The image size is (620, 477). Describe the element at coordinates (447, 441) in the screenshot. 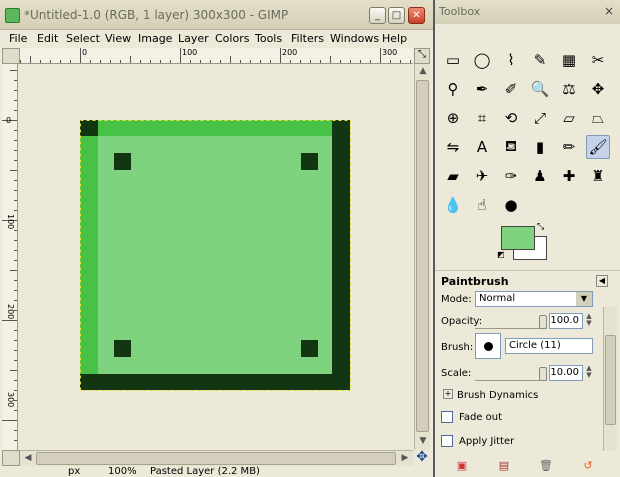

I see `apply-jitter-checkbox` at that location.